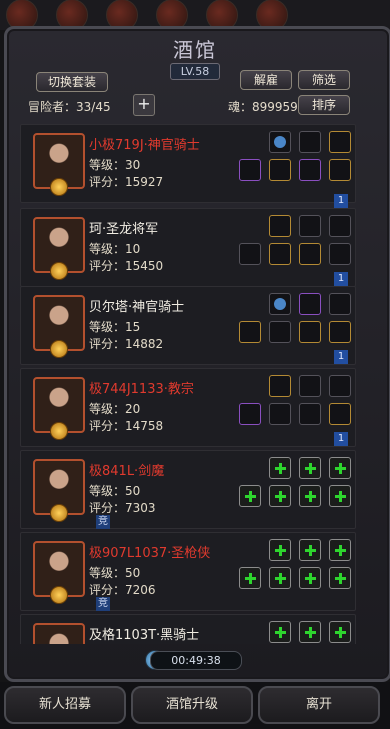 The image size is (390, 729). I want to click on refresh-timer: 00:49:38, so click(196, 660).